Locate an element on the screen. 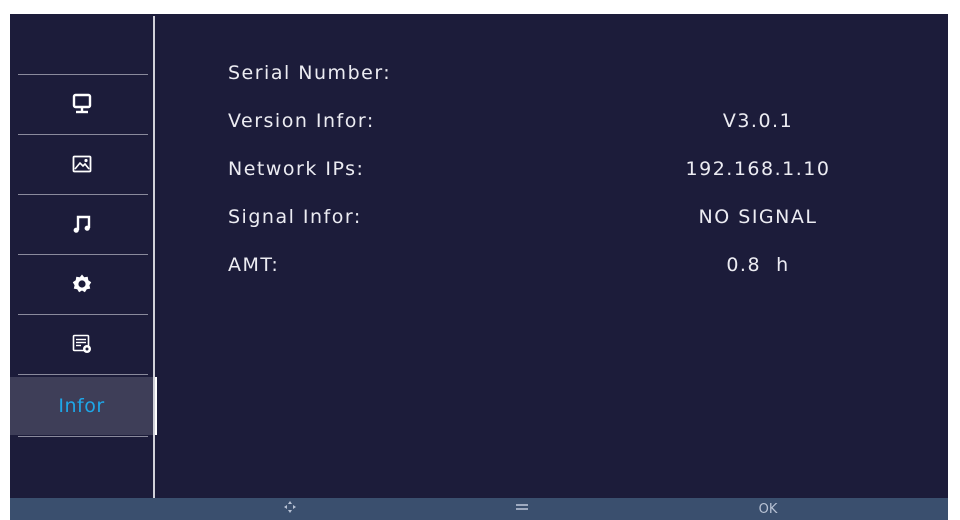 This screenshot has width=960, height=520. monitor-icon is located at coordinates (82, 104).